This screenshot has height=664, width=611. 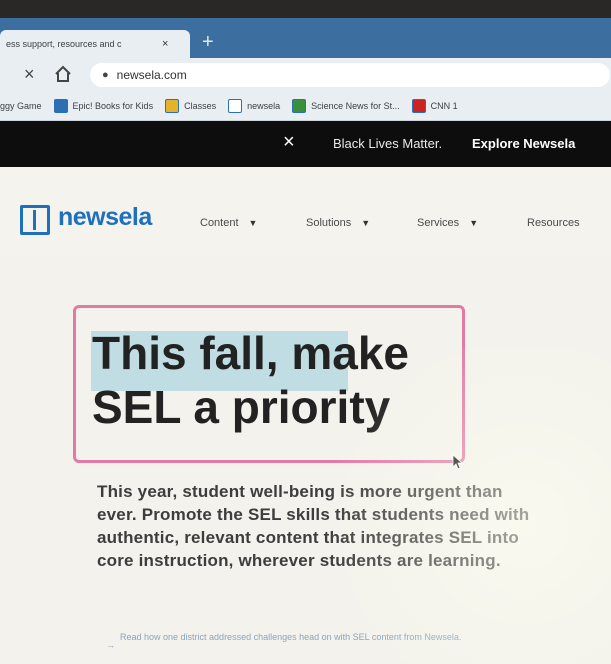 I want to click on announcement-banner: × Black Lives Matter. Explore Newsela, so click(x=305, y=144).